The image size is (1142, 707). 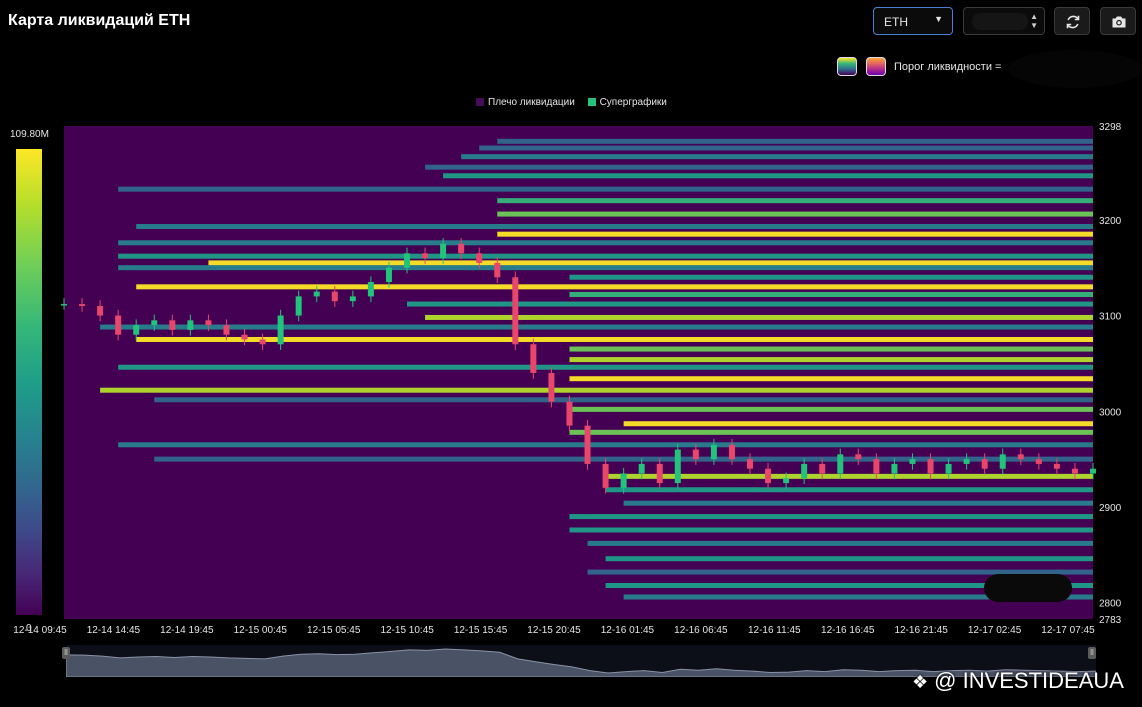 I want to click on x-tick-label-1: 12-14 14:45, so click(x=114, y=630).